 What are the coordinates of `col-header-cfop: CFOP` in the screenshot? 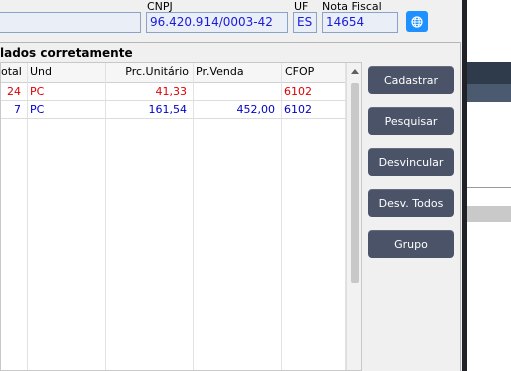 It's located at (299, 71).